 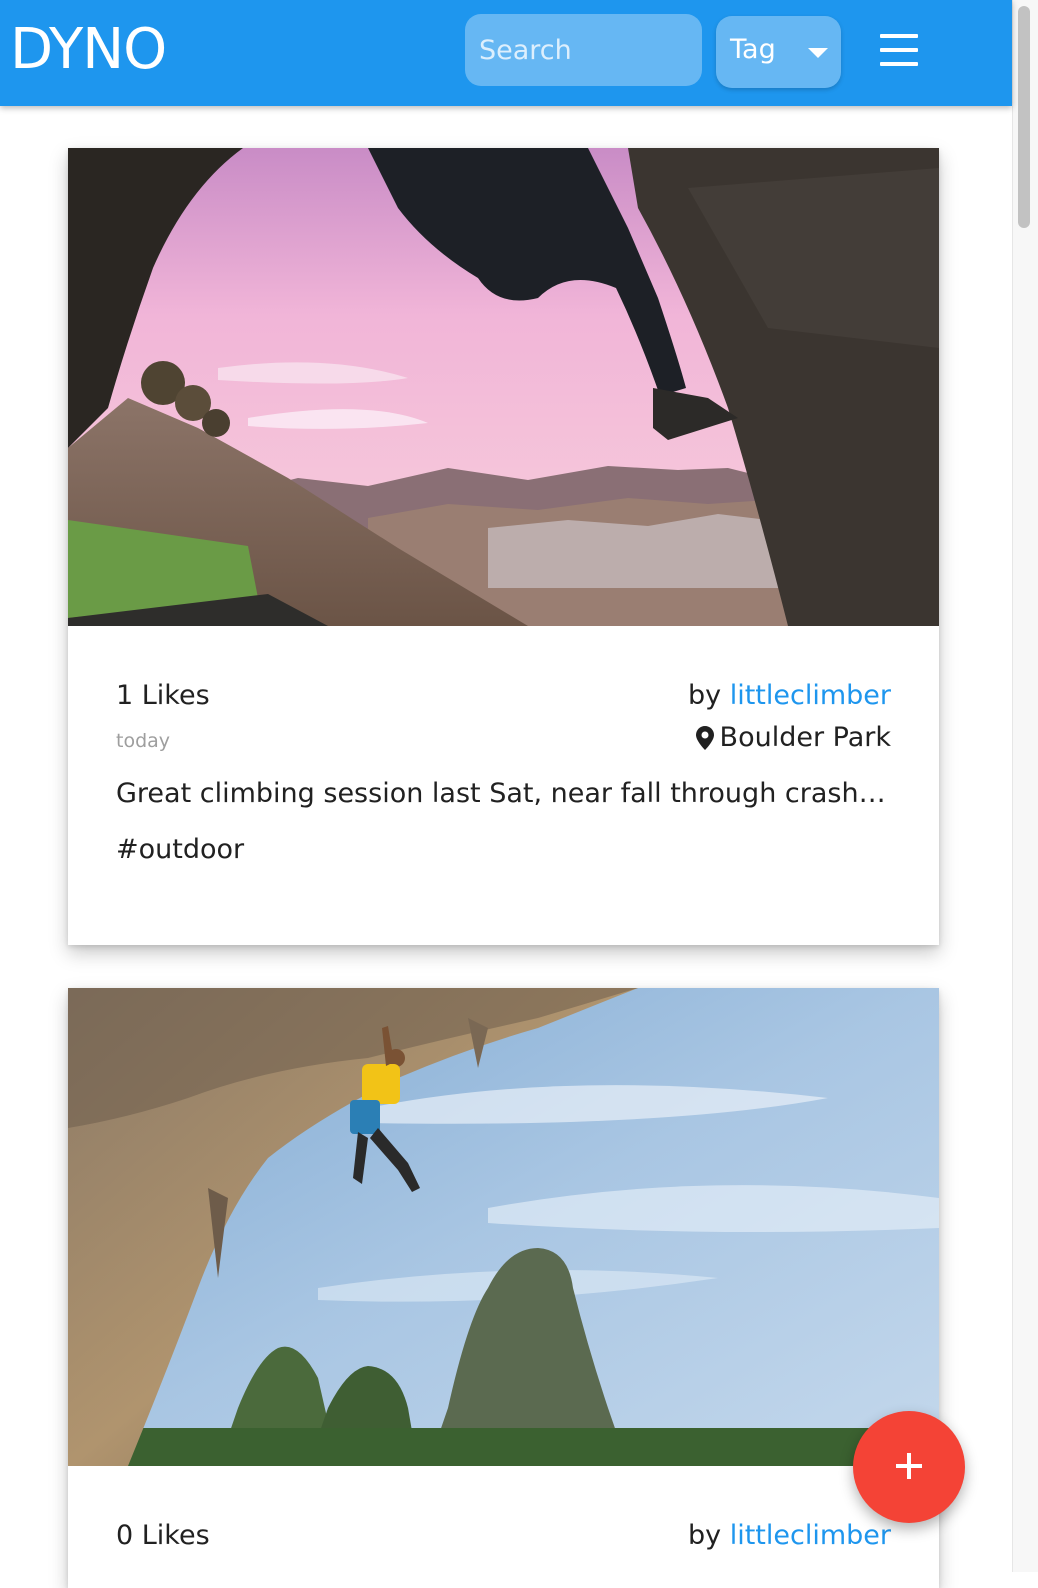 What do you see at coordinates (753, 49) in the screenshot?
I see `tag-filter-label: Tag` at bounding box center [753, 49].